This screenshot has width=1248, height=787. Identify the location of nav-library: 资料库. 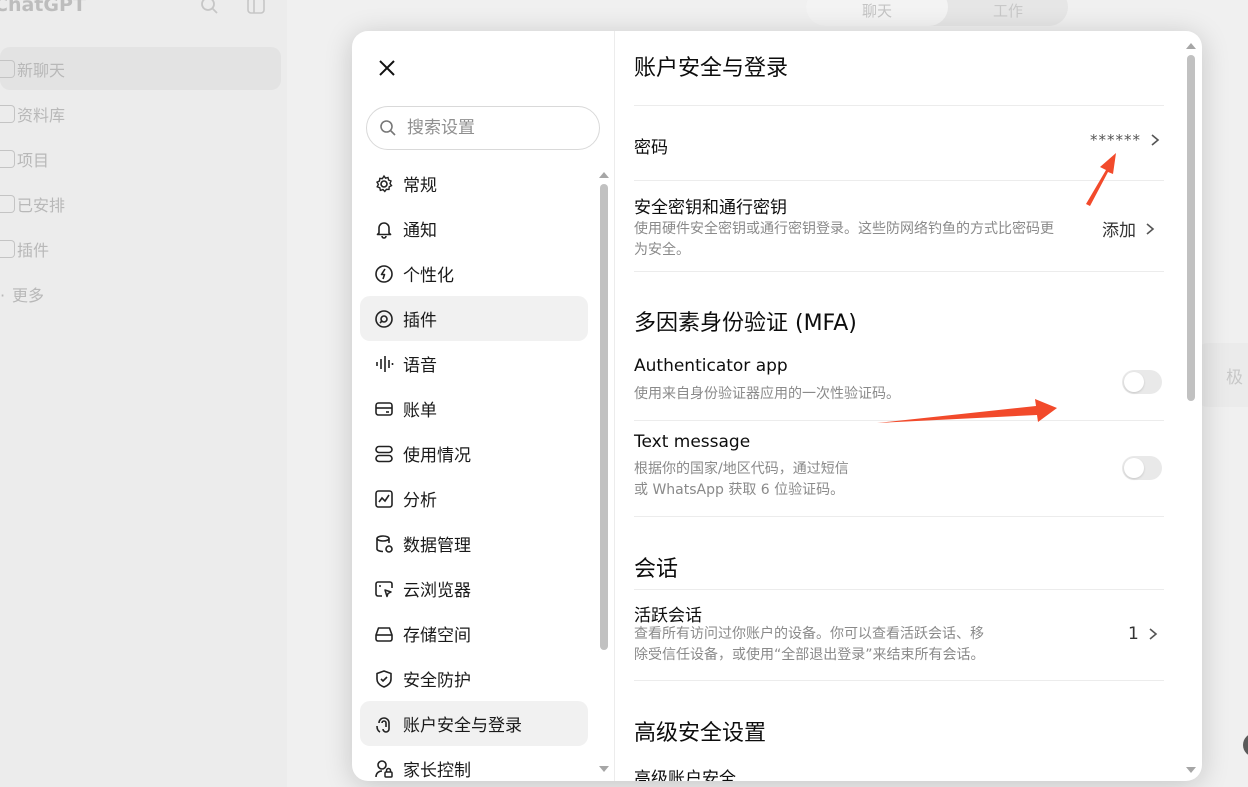
(140, 113).